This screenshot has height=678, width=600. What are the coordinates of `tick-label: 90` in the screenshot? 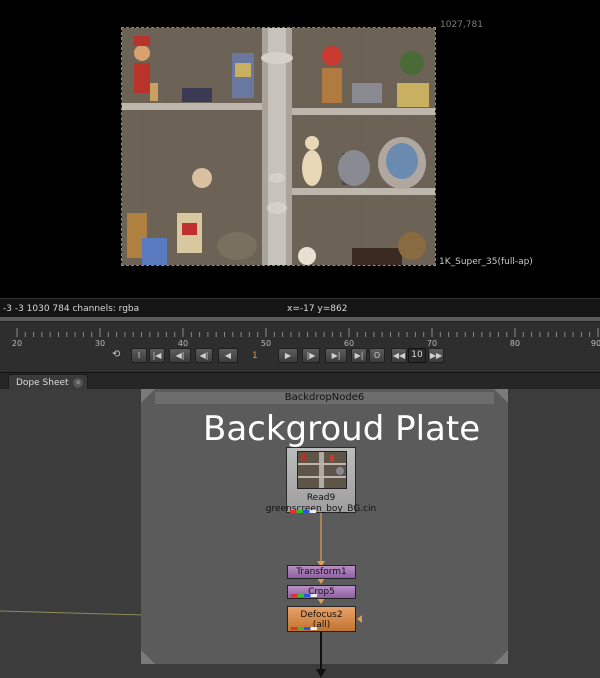 It's located at (595, 343).